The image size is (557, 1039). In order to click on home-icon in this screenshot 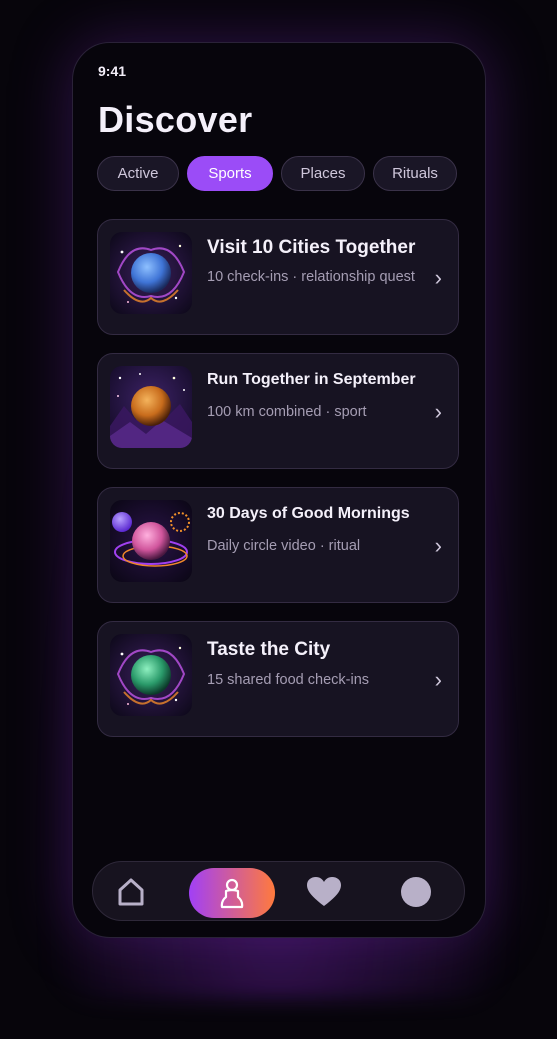, I will do `click(131, 892)`.